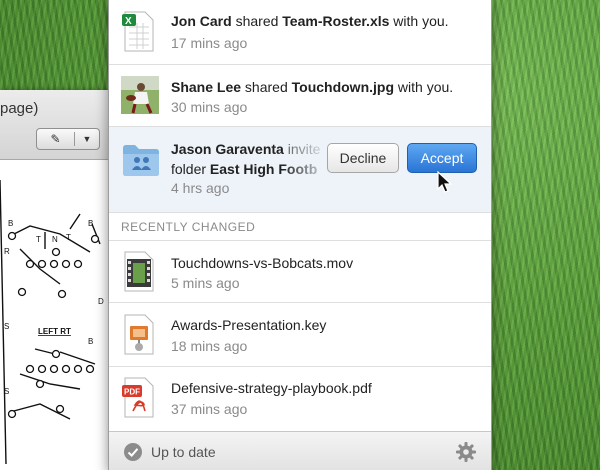 Image resolution: width=600 pixels, height=470 pixels. What do you see at coordinates (209, 107) in the screenshot?
I see `notification-time: 30 mins ago` at bounding box center [209, 107].